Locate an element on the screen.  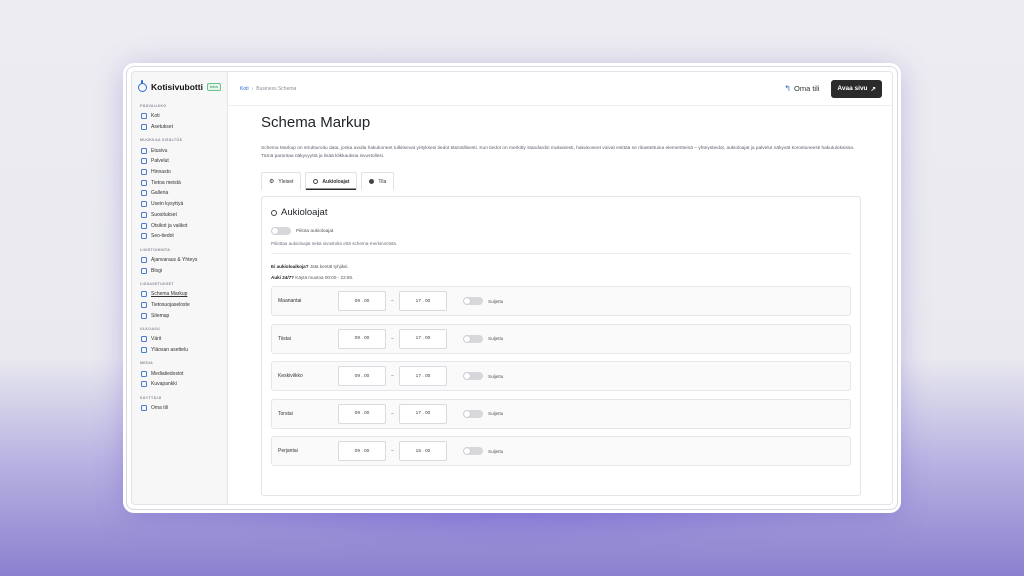
tab-yleiset: ⚙ Yleiset is located at coordinates (281, 181).